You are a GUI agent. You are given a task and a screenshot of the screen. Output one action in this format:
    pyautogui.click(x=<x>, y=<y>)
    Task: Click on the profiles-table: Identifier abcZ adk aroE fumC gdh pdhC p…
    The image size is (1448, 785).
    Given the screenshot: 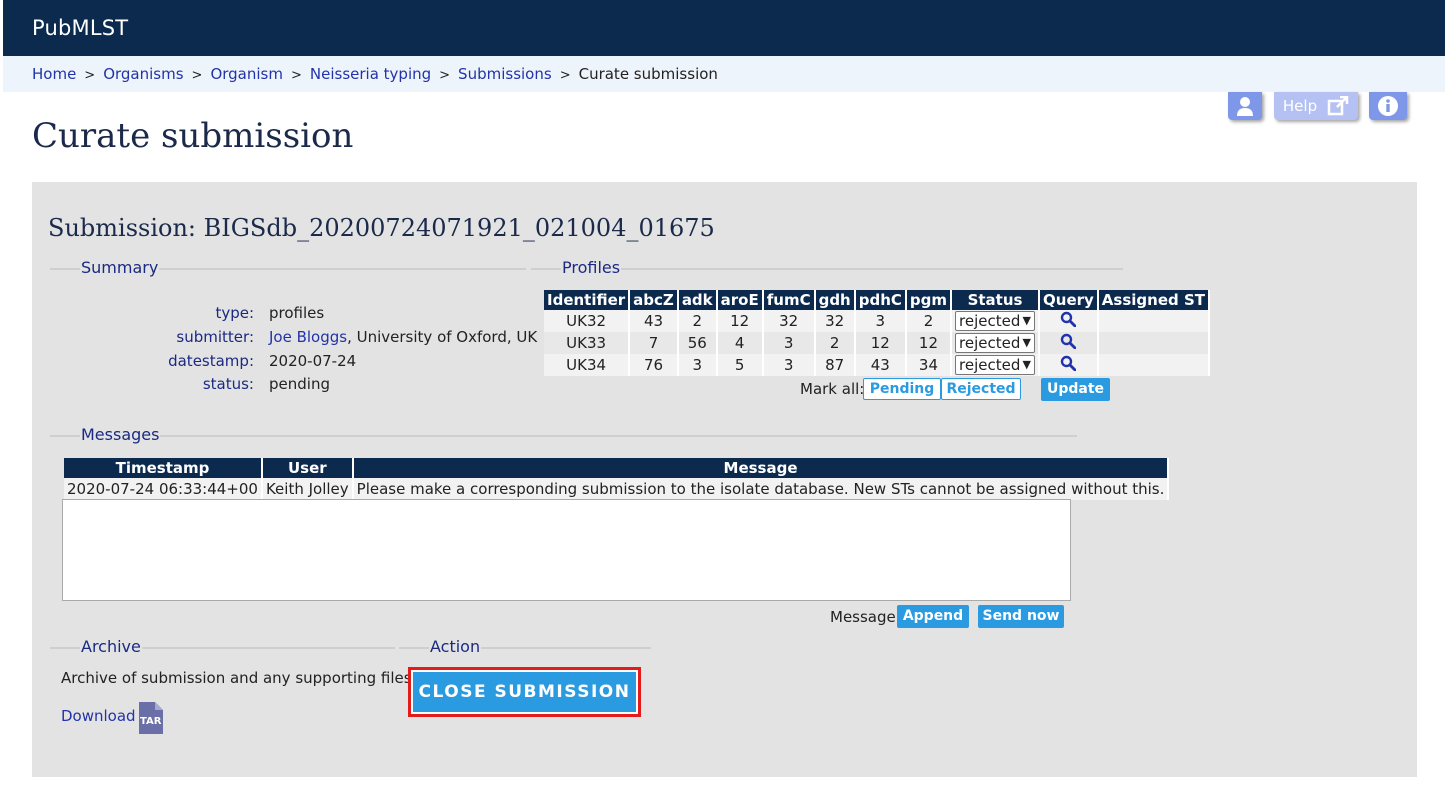 What is the action you would take?
    pyautogui.click(x=877, y=333)
    